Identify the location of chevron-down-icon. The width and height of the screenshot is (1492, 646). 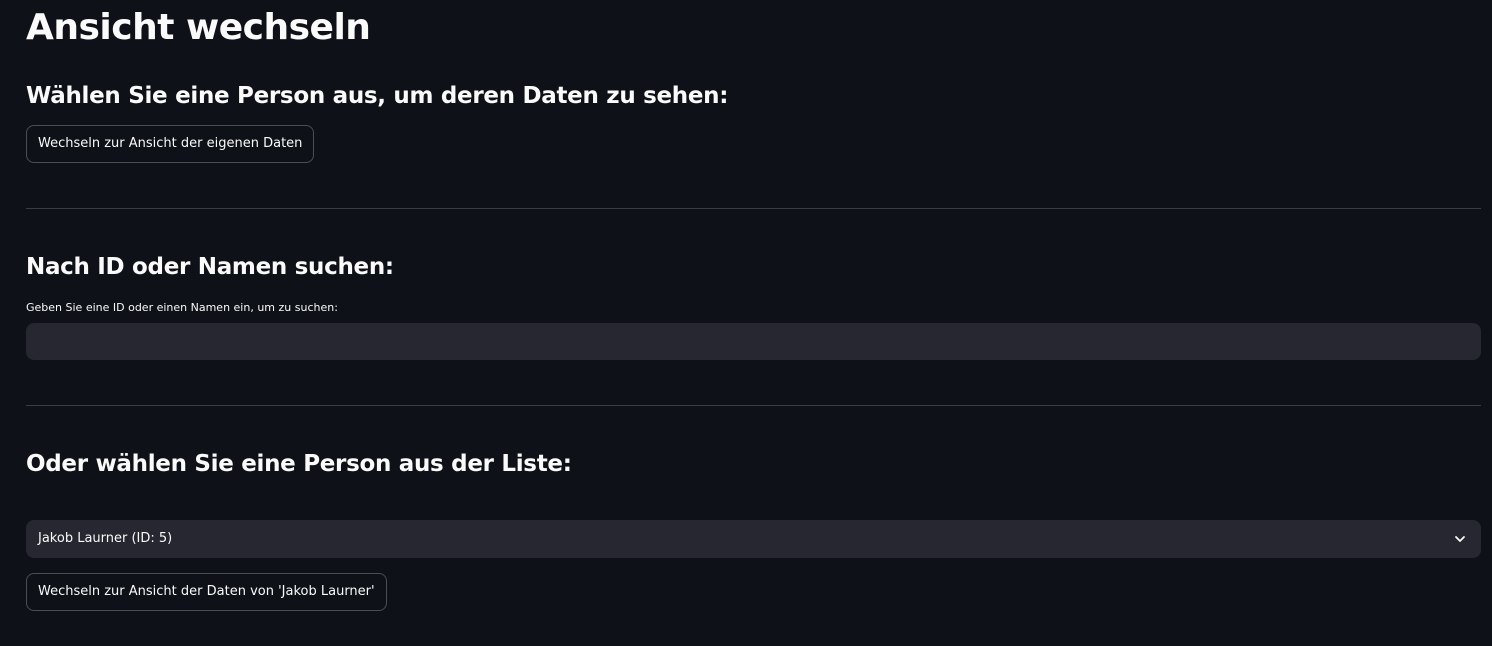
(1460, 539).